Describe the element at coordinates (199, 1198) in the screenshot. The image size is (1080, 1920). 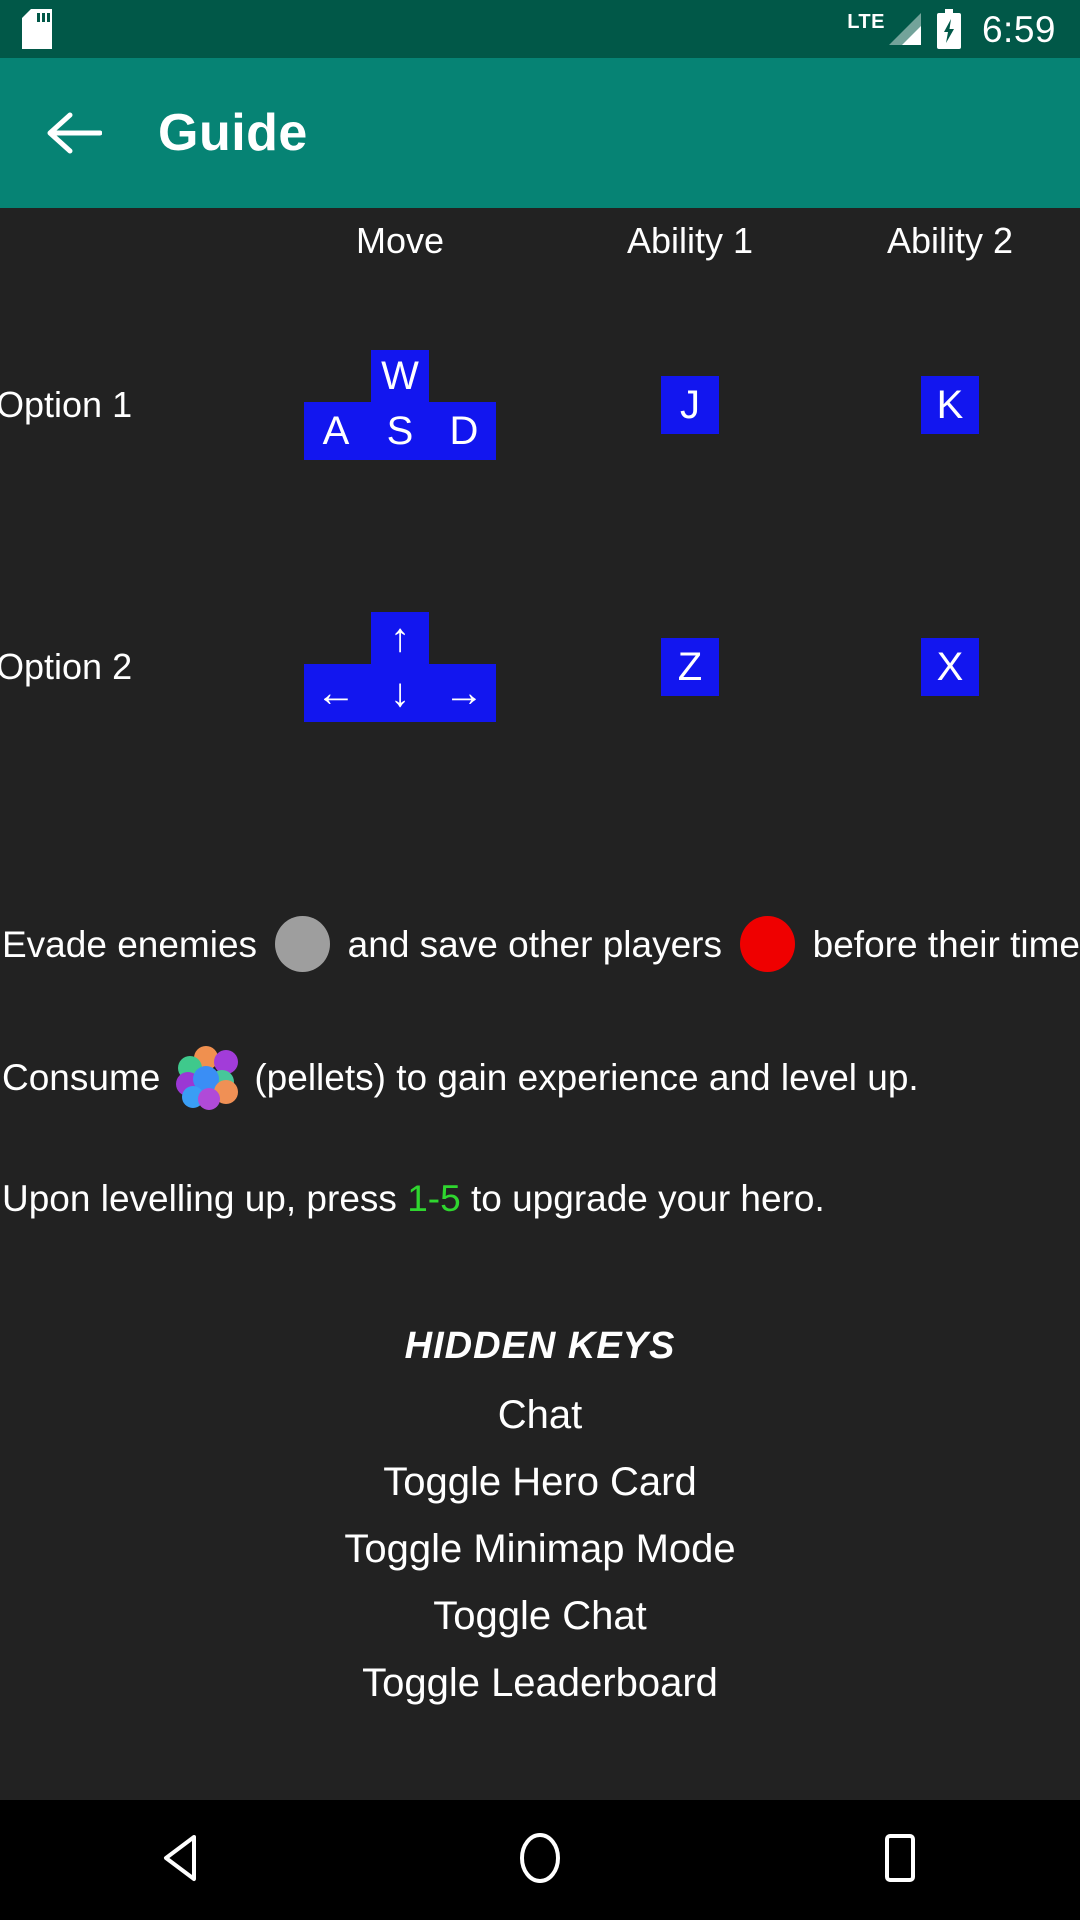
I see `levelup-text-part1: Upon levelling up, press` at that location.